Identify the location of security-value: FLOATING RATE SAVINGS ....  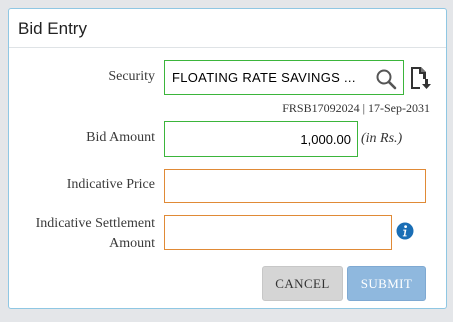
(264, 77).